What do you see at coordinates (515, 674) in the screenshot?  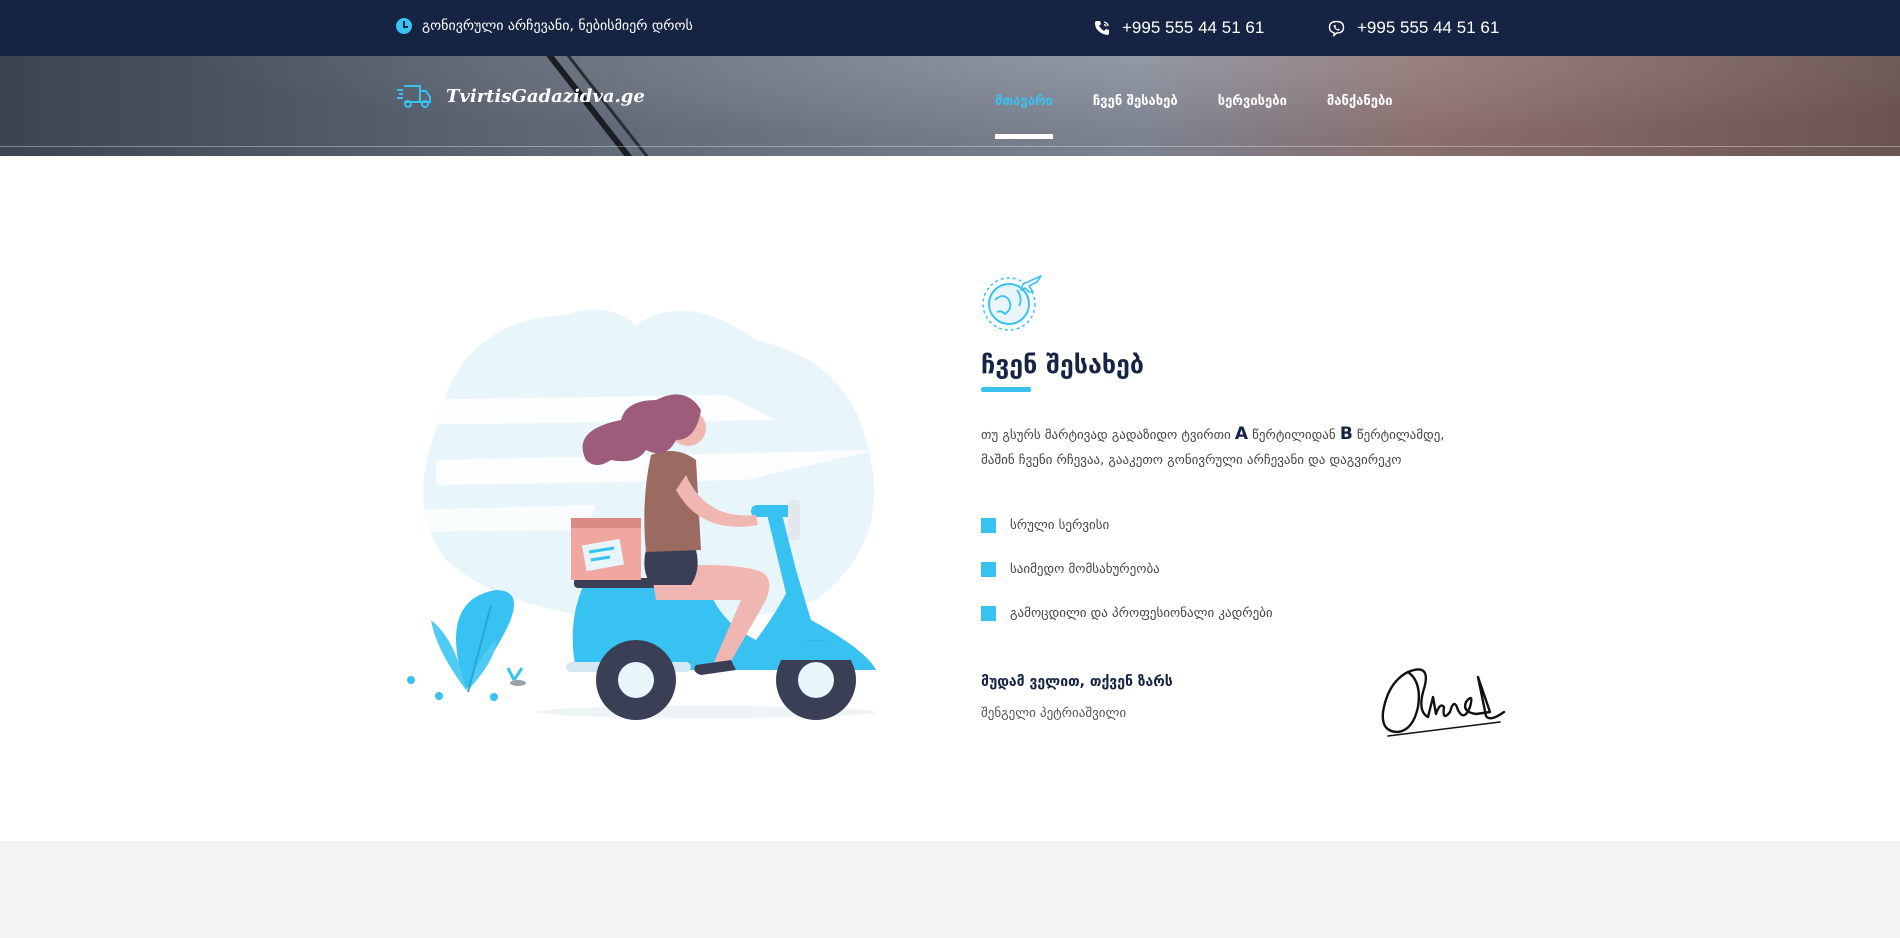 I see `sprout` at bounding box center [515, 674].